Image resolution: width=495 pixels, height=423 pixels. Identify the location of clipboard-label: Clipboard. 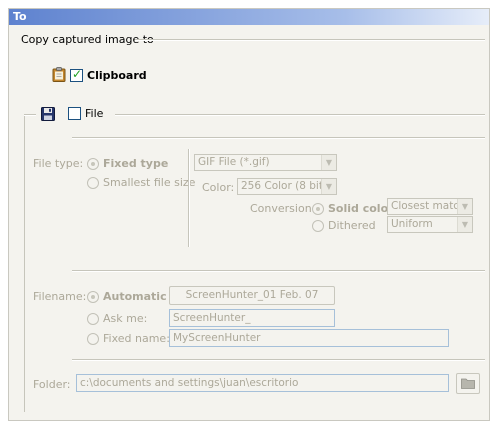
(117, 75).